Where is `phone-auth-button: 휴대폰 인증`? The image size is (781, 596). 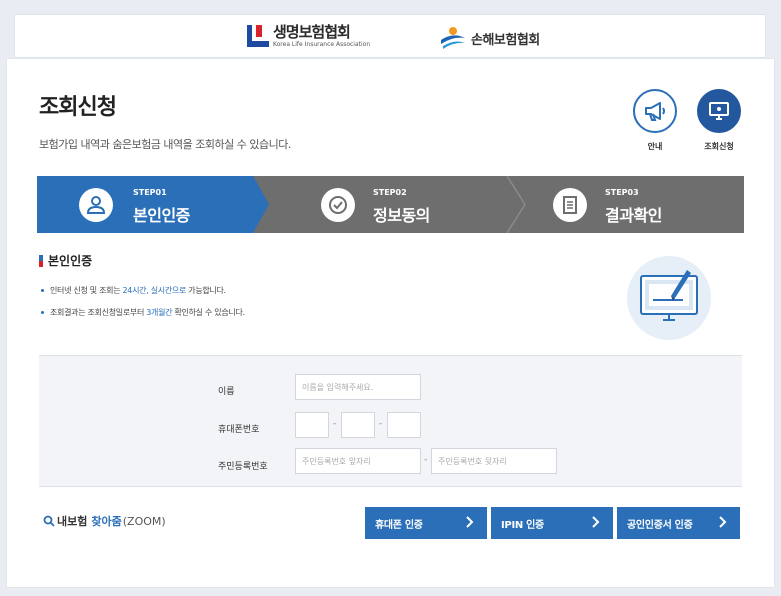
phone-auth-button: 휴대폰 인증 is located at coordinates (426, 523).